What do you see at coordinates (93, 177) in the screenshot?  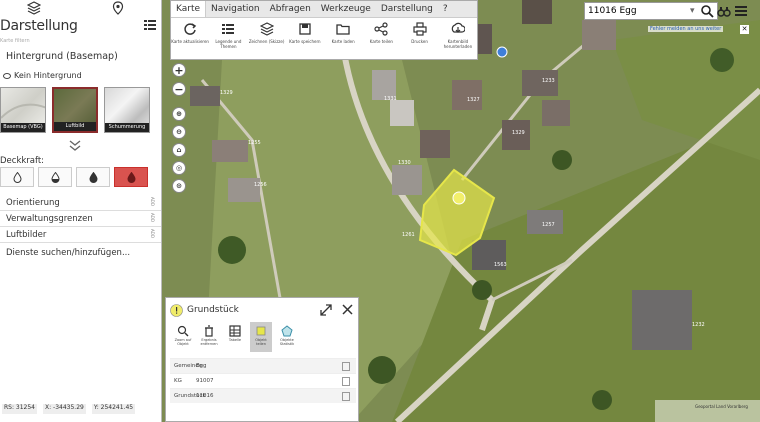 I see `opacity-75-button` at bounding box center [93, 177].